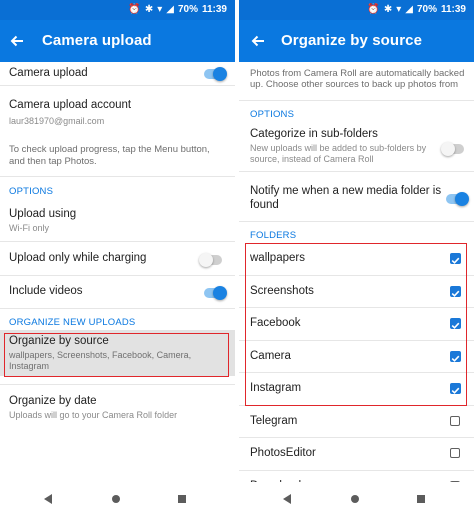 Image resolution: width=474 pixels, height=516 pixels. Describe the element at coordinates (283, 453) in the screenshot. I see `folder-name: PhotosEditor` at that location.